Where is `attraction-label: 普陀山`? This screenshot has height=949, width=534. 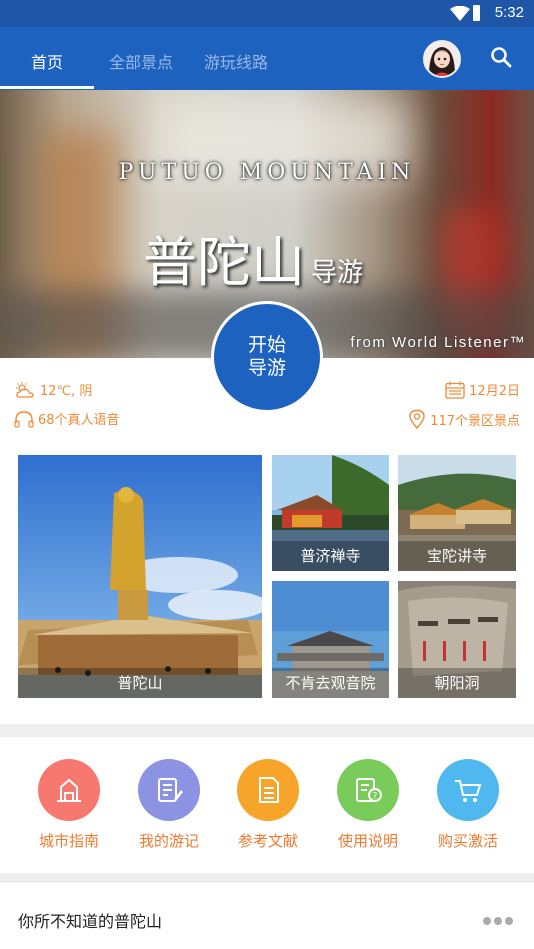
attraction-label: 普陀山 is located at coordinates (140, 683).